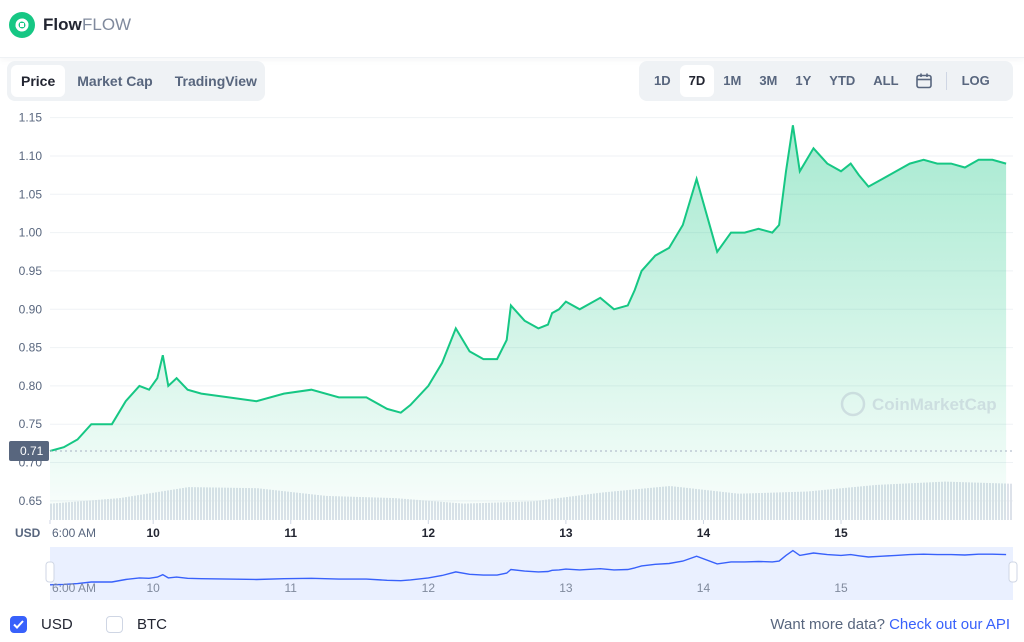 This screenshot has height=642, width=1024. What do you see at coordinates (31, 271) in the screenshot?
I see `y-tick-label: 0.95` at bounding box center [31, 271].